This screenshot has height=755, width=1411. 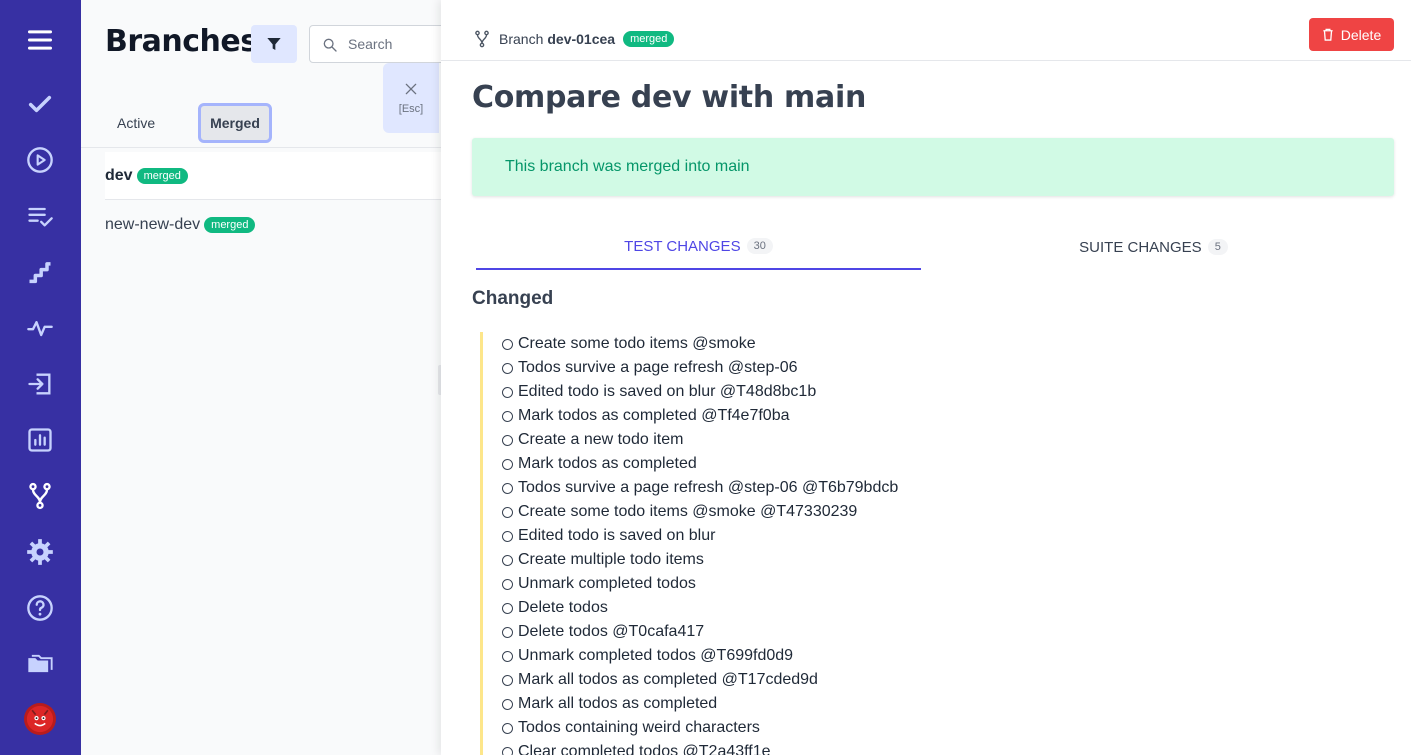 I want to click on search-field, so click(x=379, y=44).